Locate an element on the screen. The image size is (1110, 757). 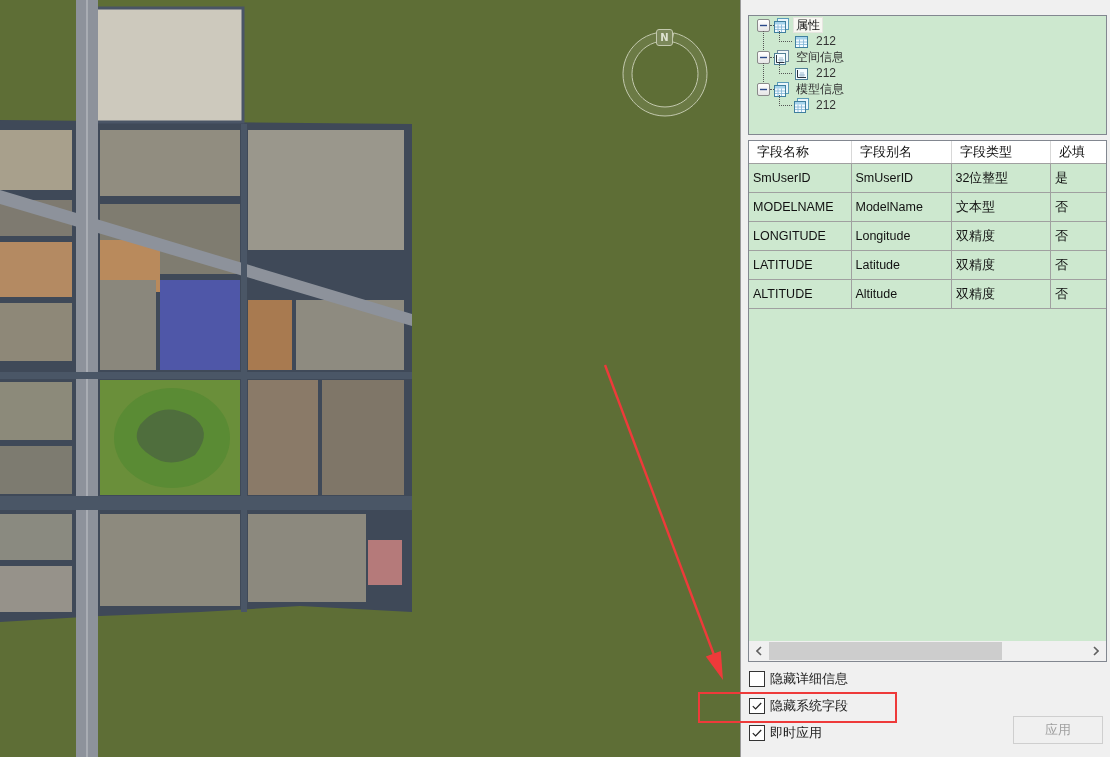
column-header: 字段名称 is located at coordinates (800, 152).